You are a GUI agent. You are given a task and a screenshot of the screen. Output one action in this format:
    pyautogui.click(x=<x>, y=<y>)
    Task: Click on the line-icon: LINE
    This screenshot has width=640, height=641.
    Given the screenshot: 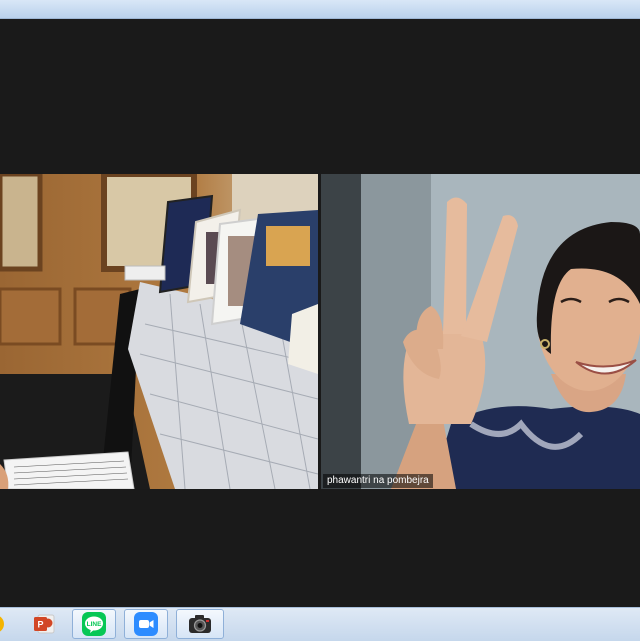 What is the action you would take?
    pyautogui.click(x=94, y=624)
    